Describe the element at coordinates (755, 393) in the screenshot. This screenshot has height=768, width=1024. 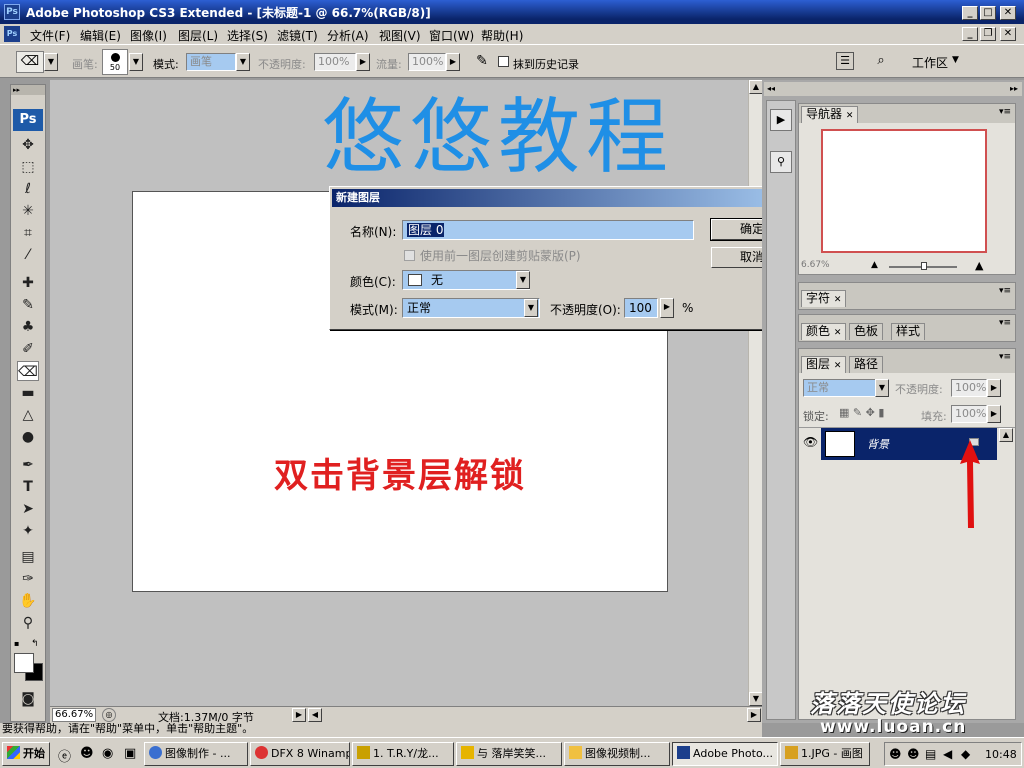
I see `vertical-scrollbar: ▲ ▼` at that location.